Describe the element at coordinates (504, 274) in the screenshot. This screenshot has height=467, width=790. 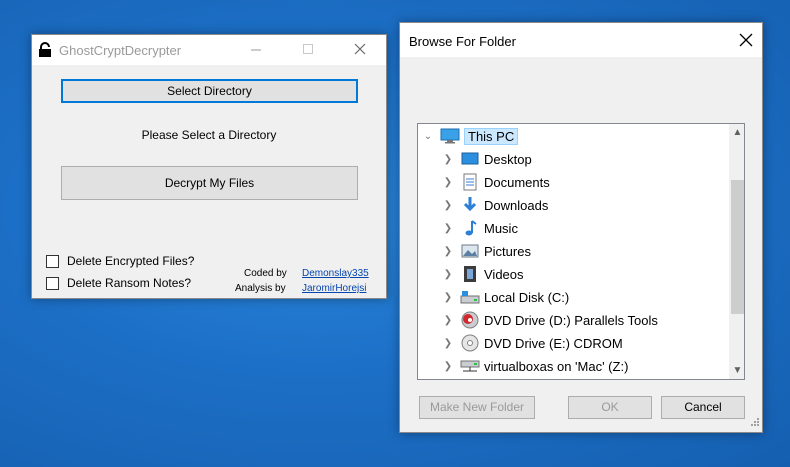
I see `tree-item-label: Videos` at that location.